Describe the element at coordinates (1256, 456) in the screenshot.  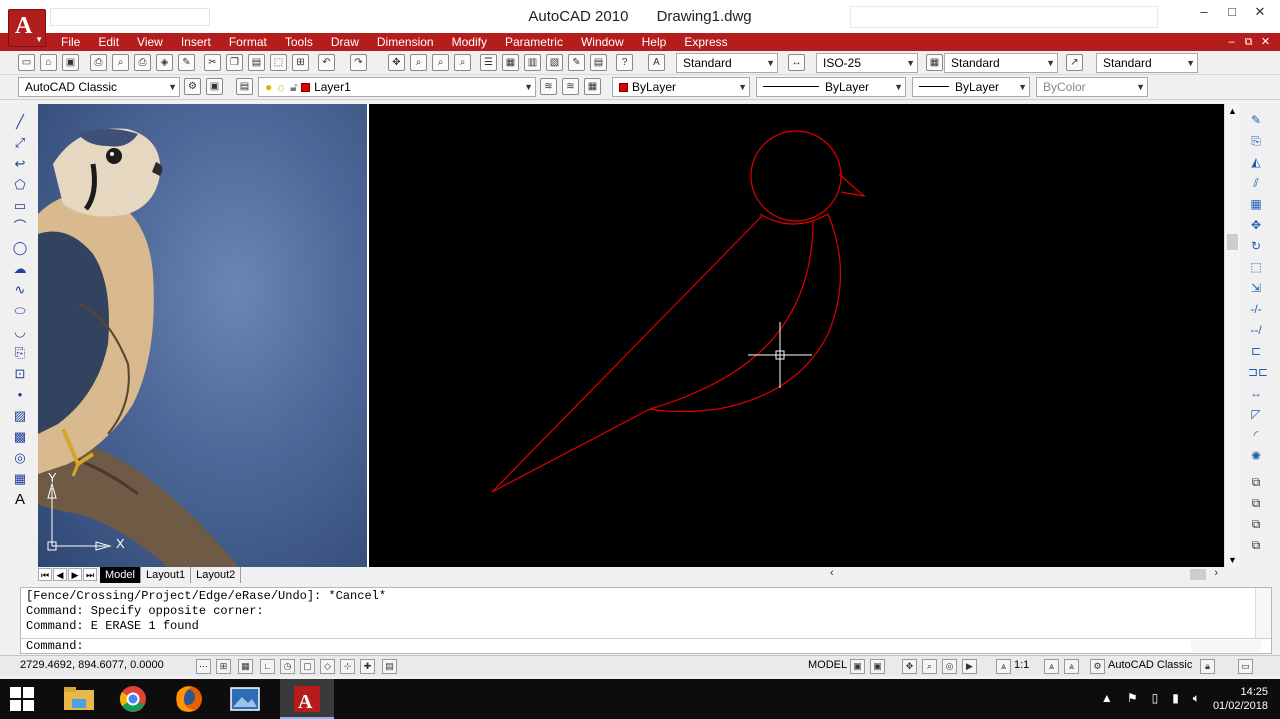
I see `explode-icon: ✺` at that location.